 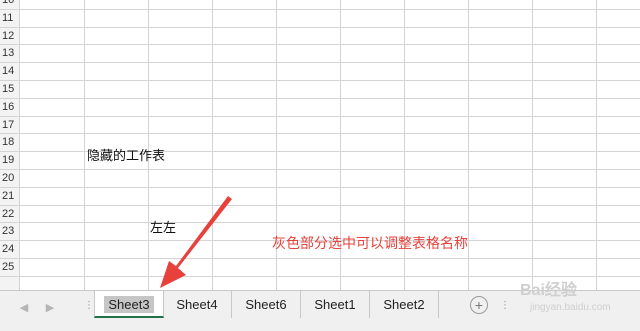 I want to click on row-number: 20, so click(x=10, y=178).